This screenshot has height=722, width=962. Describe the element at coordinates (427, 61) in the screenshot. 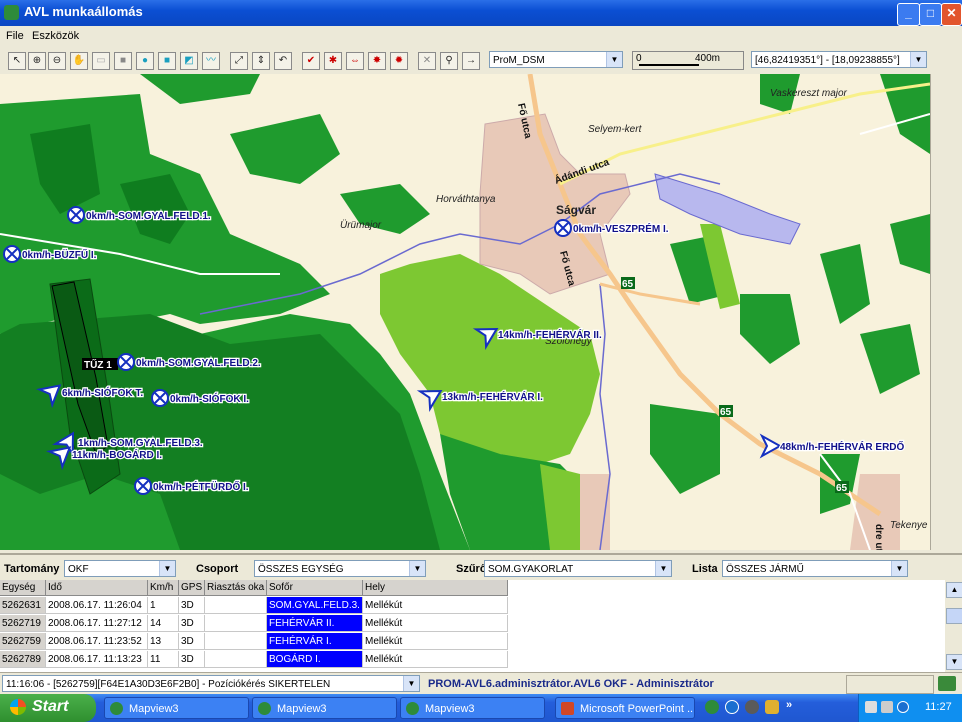

I see `clear-icon: ✕` at that location.